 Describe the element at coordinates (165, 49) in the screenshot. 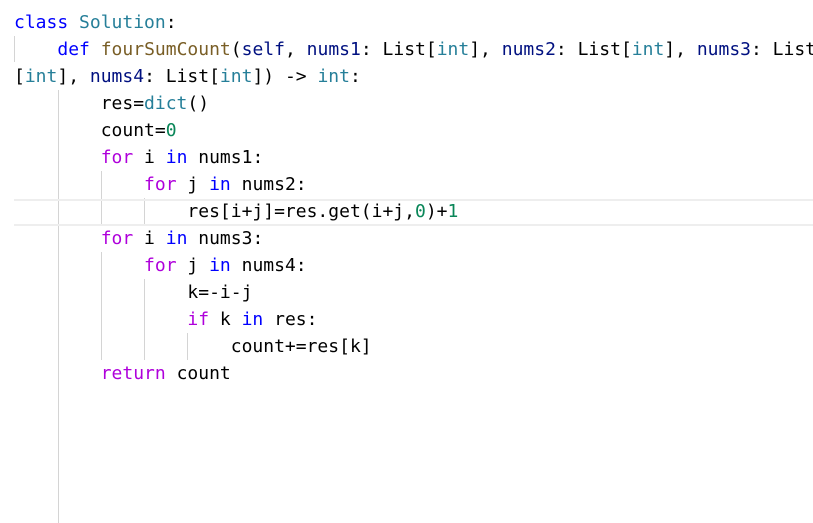

I see `code-token: fourSumCount` at that location.